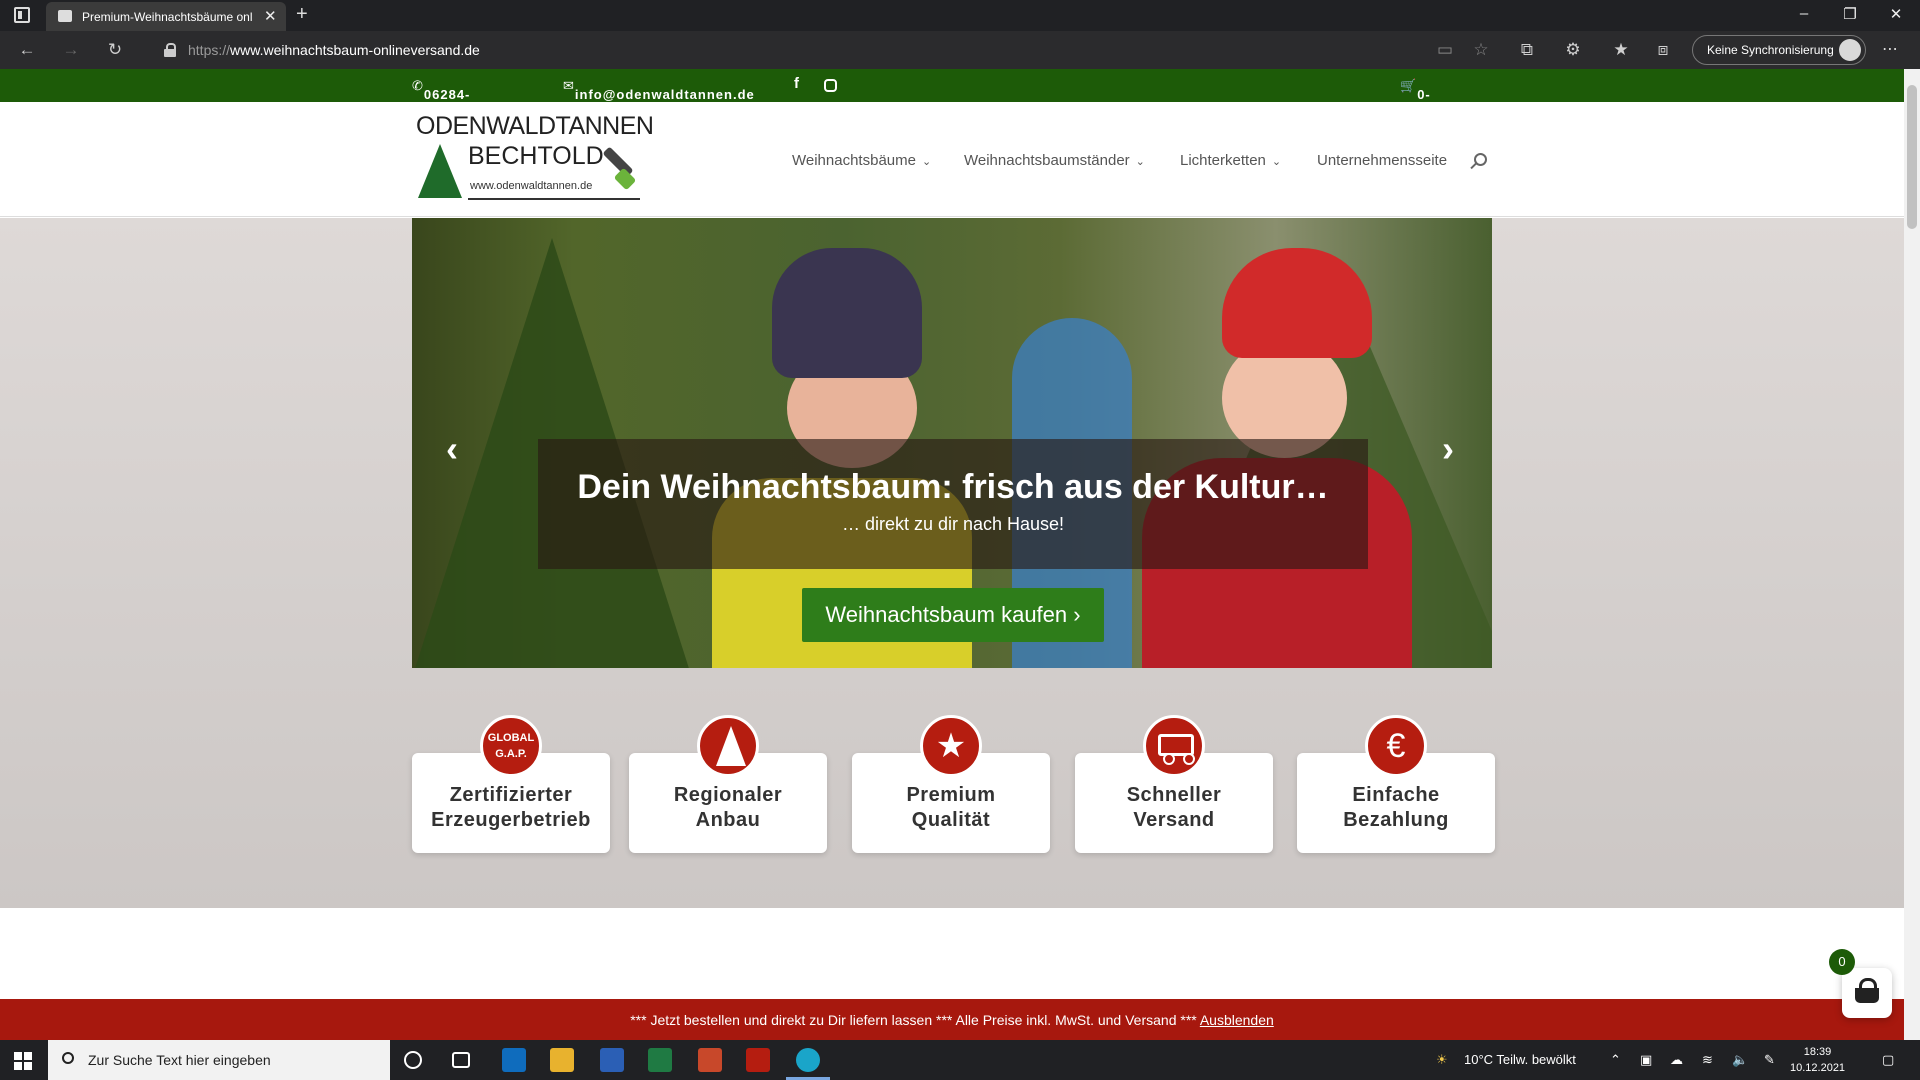  What do you see at coordinates (1573, 50) in the screenshot?
I see `extensions-icon: ⚙` at bounding box center [1573, 50].